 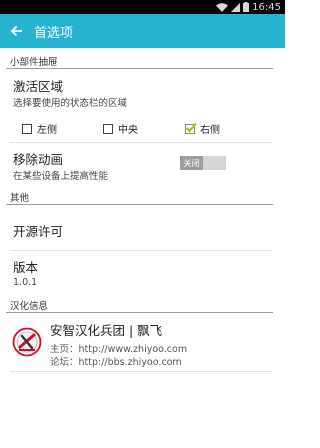 I want to click on back-button, so click(x=16, y=31).